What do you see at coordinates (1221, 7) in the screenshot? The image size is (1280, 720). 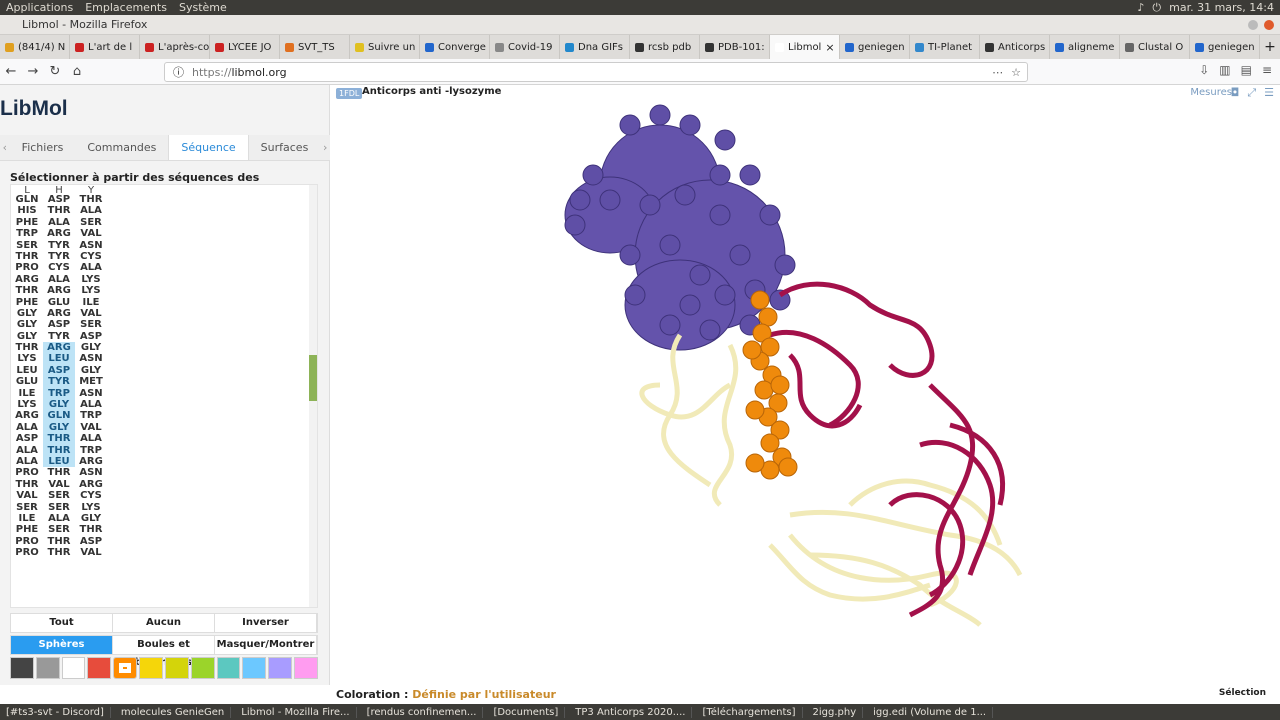 I see `clock: mar. 31 mars, 14:4` at bounding box center [1221, 7].